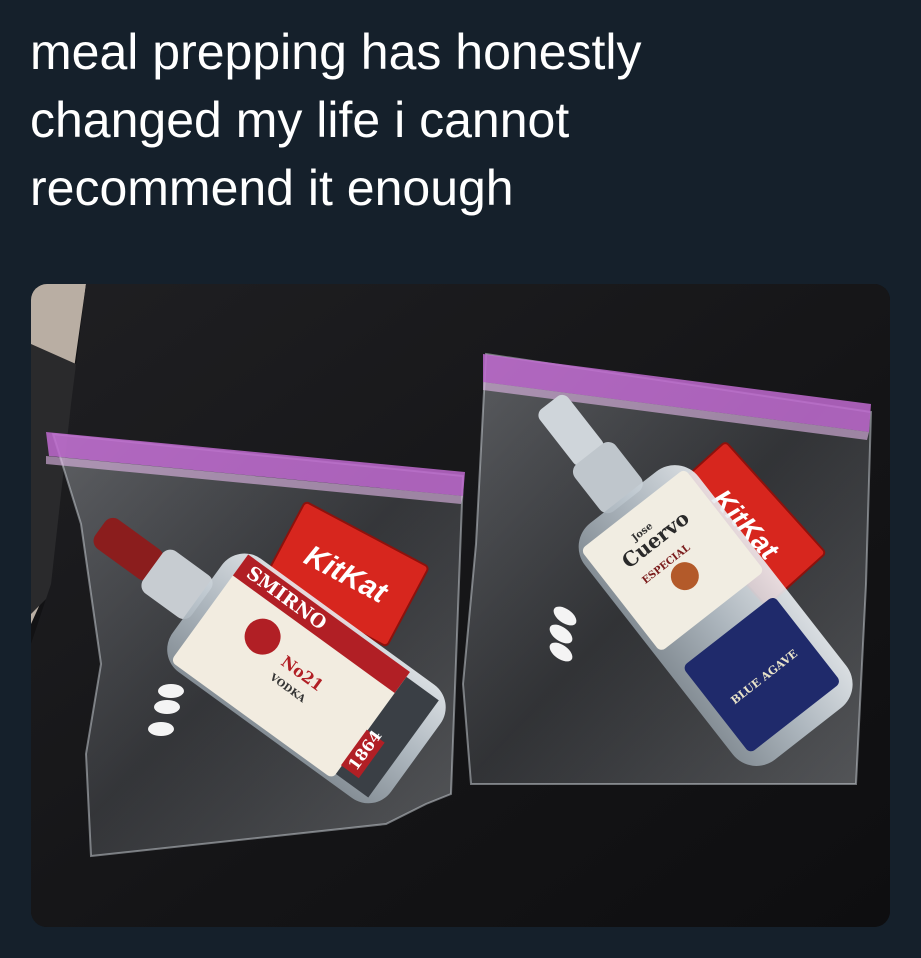  What do you see at coordinates (336, 52) in the screenshot?
I see `tweet-line-1: meal prepping has honestly` at bounding box center [336, 52].